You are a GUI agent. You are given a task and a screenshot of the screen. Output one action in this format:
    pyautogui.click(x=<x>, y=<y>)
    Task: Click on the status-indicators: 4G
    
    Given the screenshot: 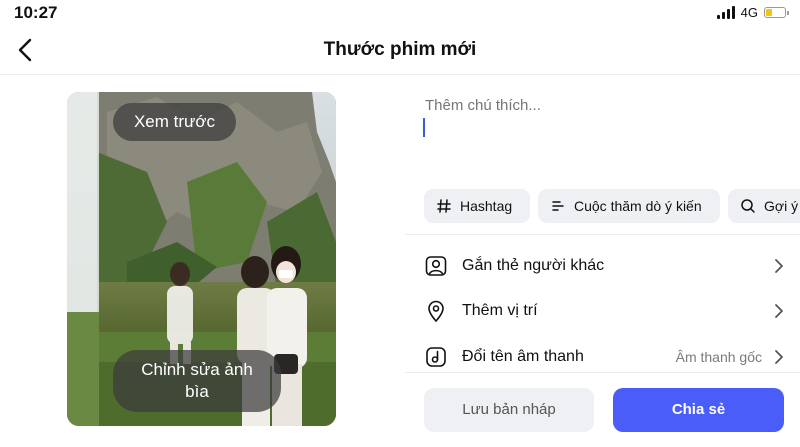 What is the action you would take?
    pyautogui.click(x=752, y=12)
    